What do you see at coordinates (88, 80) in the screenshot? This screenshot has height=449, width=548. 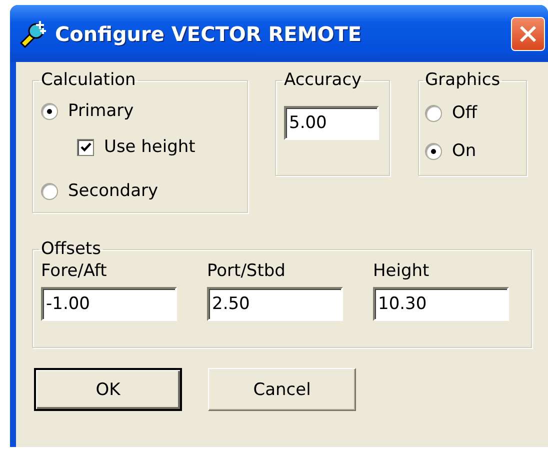 I see `group-label: Calculation` at bounding box center [88, 80].